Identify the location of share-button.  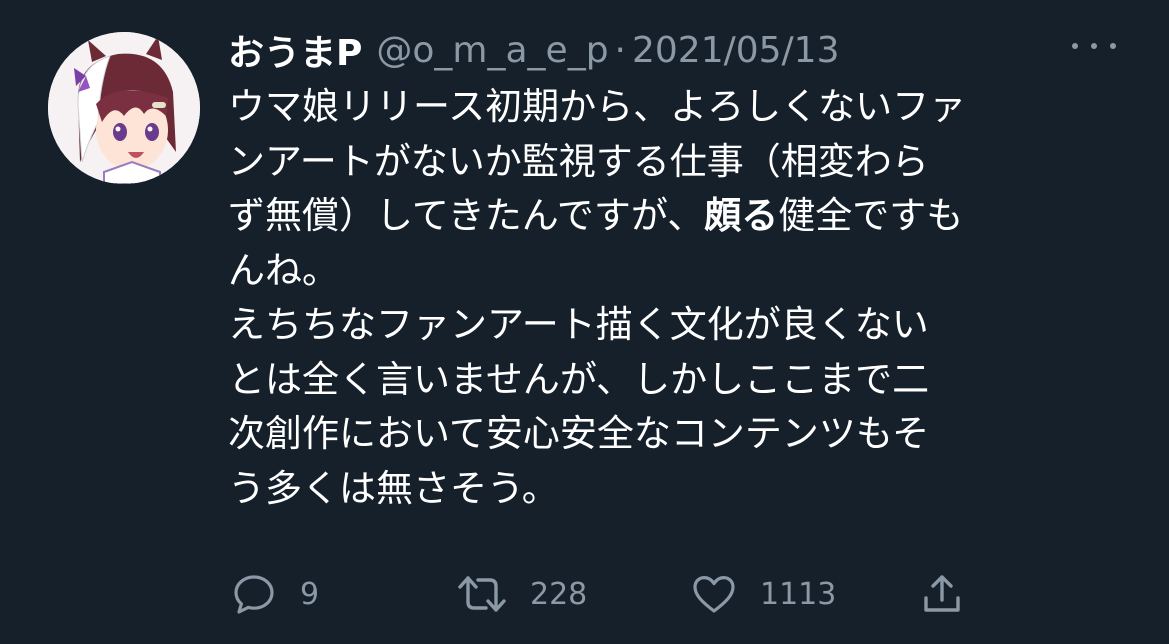
(942, 594).